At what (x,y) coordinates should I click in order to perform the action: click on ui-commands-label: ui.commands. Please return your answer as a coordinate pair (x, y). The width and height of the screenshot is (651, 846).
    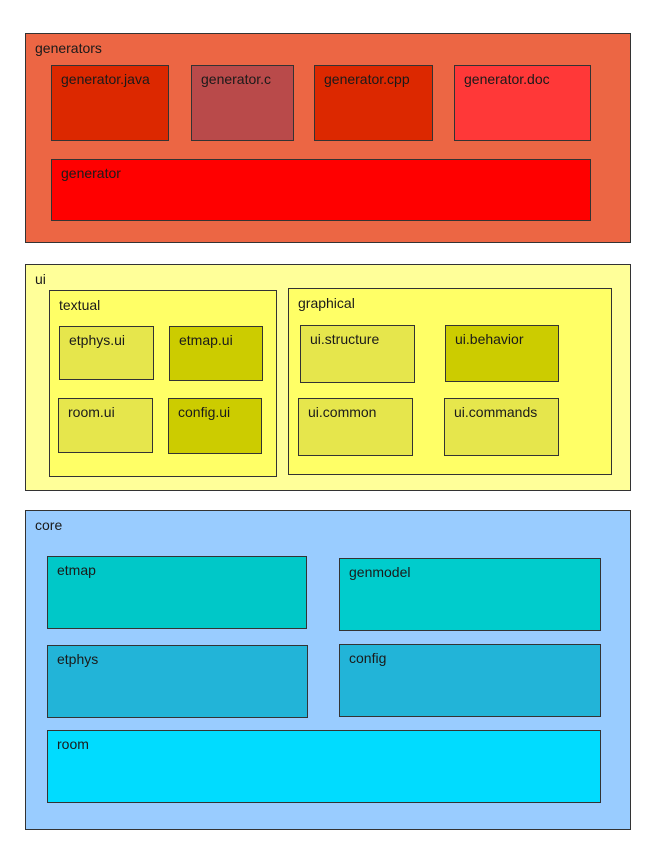
    Looking at the image, I should click on (496, 412).